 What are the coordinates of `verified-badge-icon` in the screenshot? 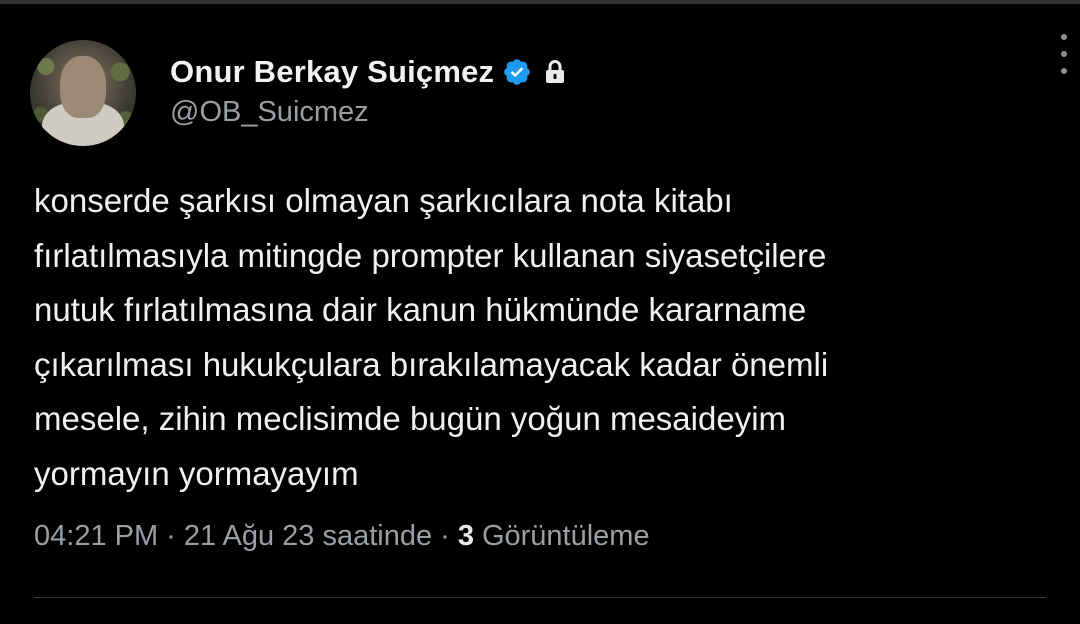 It's located at (517, 72).